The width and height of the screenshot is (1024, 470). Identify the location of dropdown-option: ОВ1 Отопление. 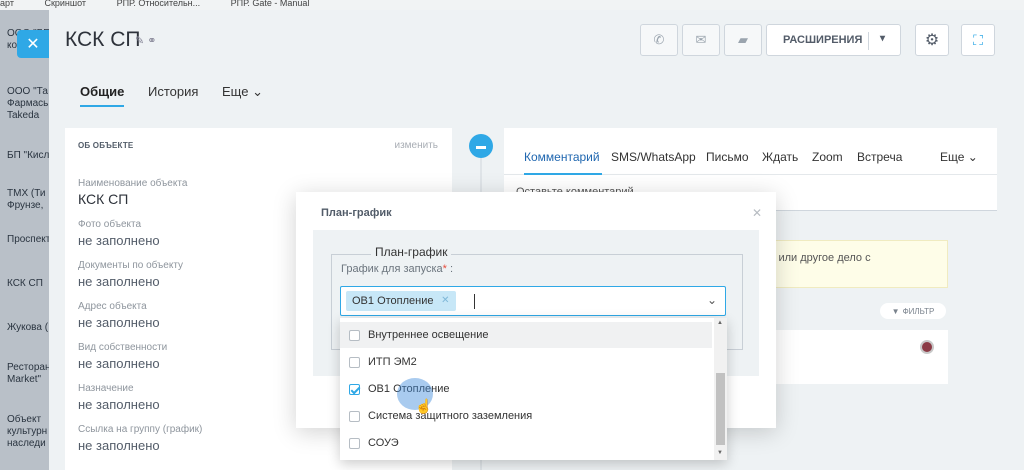
(526, 389).